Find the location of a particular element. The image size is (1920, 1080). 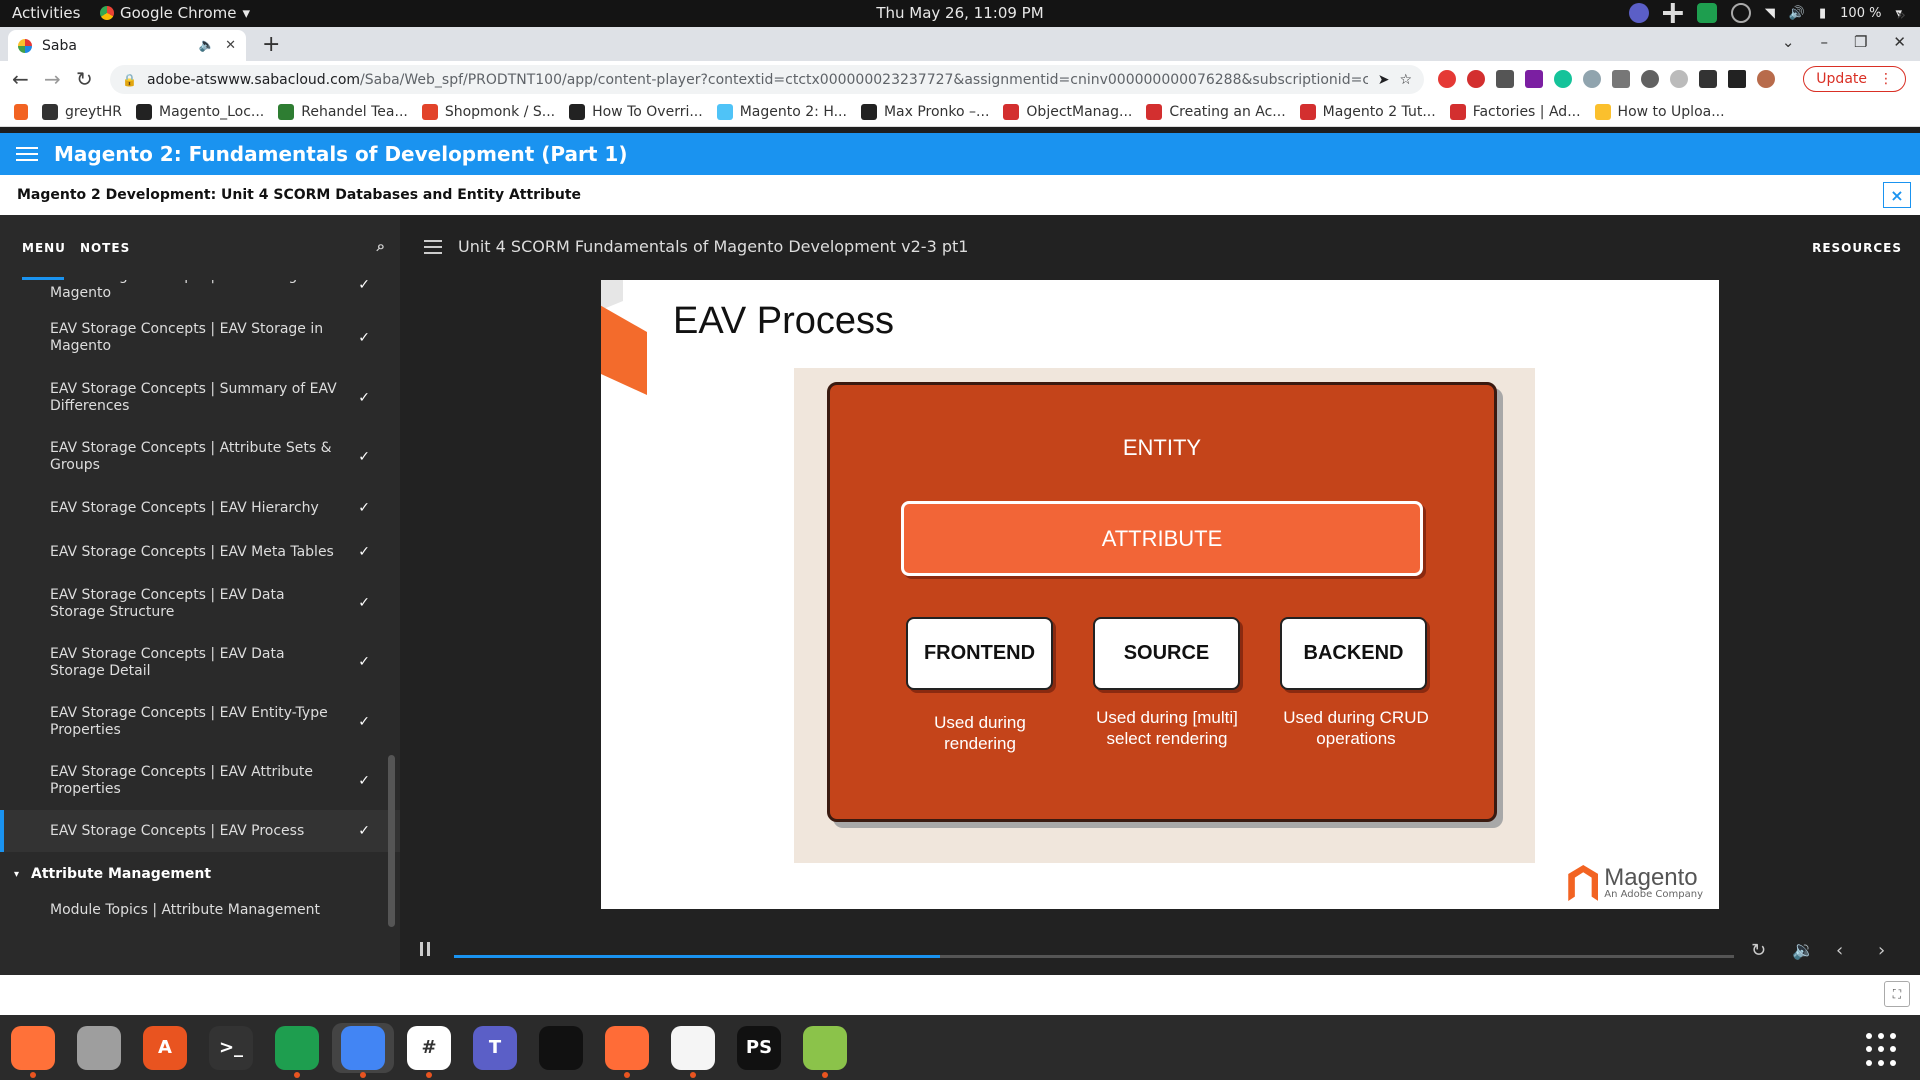

teams-tray-icon is located at coordinates (1638, 13).